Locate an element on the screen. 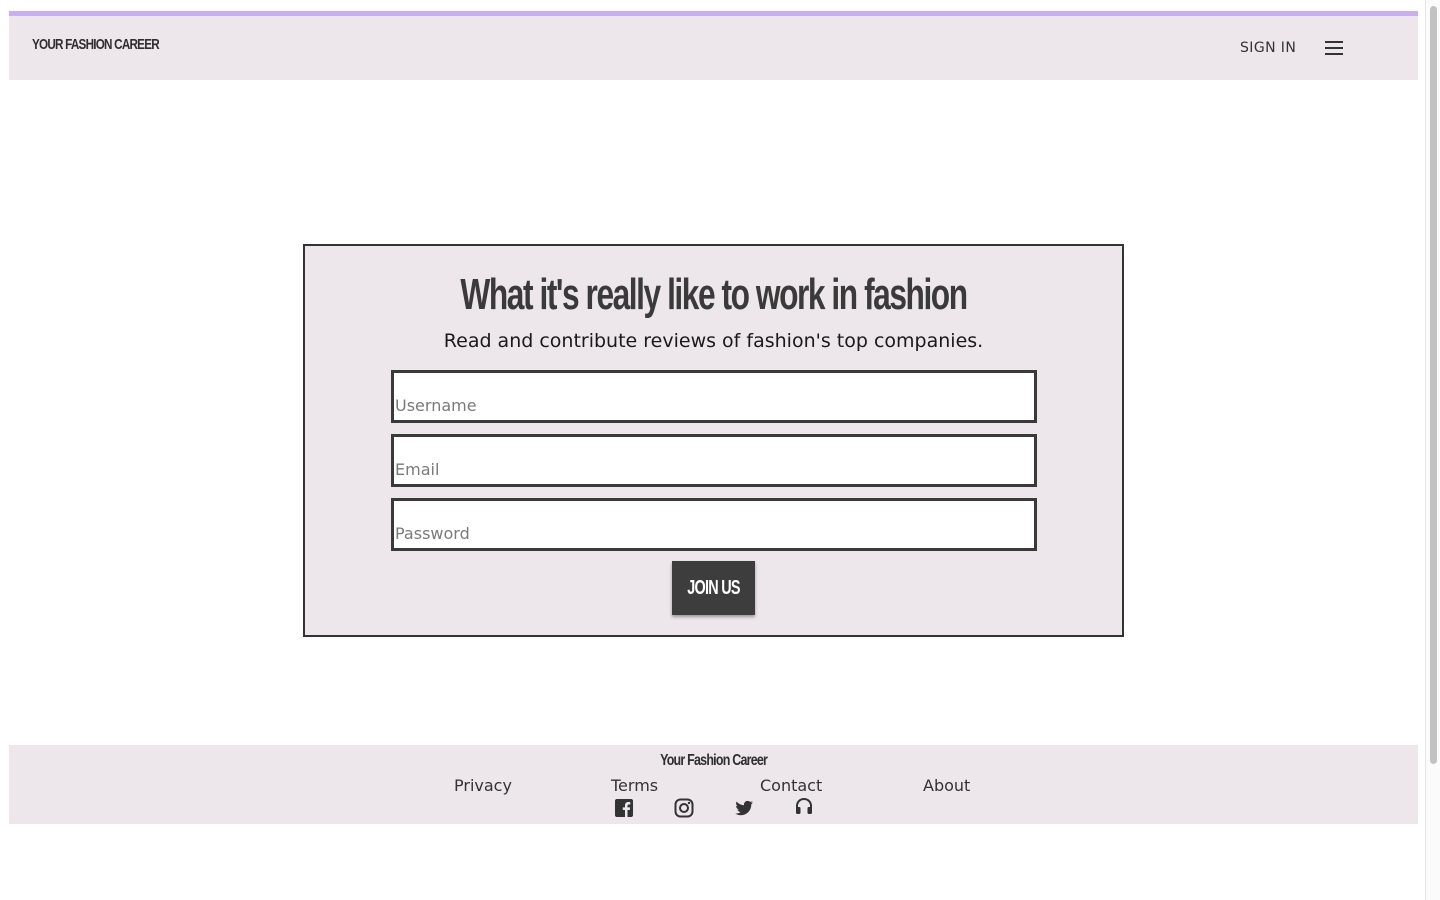 The height and width of the screenshot is (900, 1440). sign-in-link: SIGN IN is located at coordinates (1268, 48).